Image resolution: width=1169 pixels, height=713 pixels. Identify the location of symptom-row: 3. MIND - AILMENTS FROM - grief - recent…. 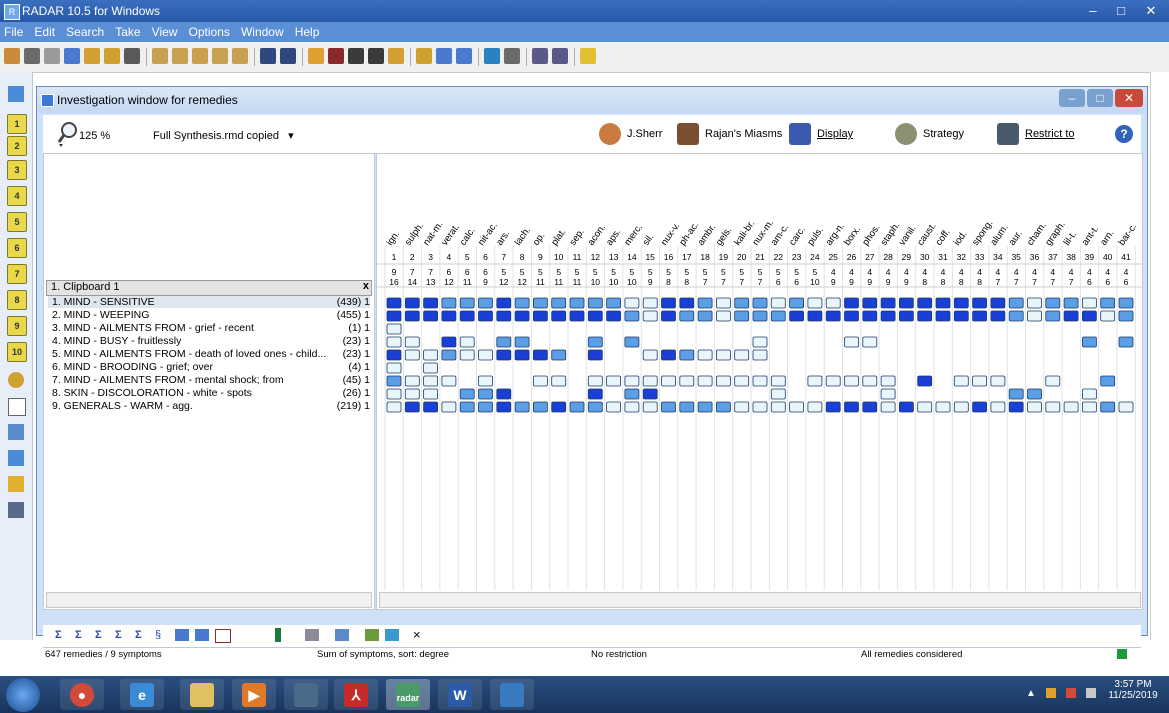
(209, 328).